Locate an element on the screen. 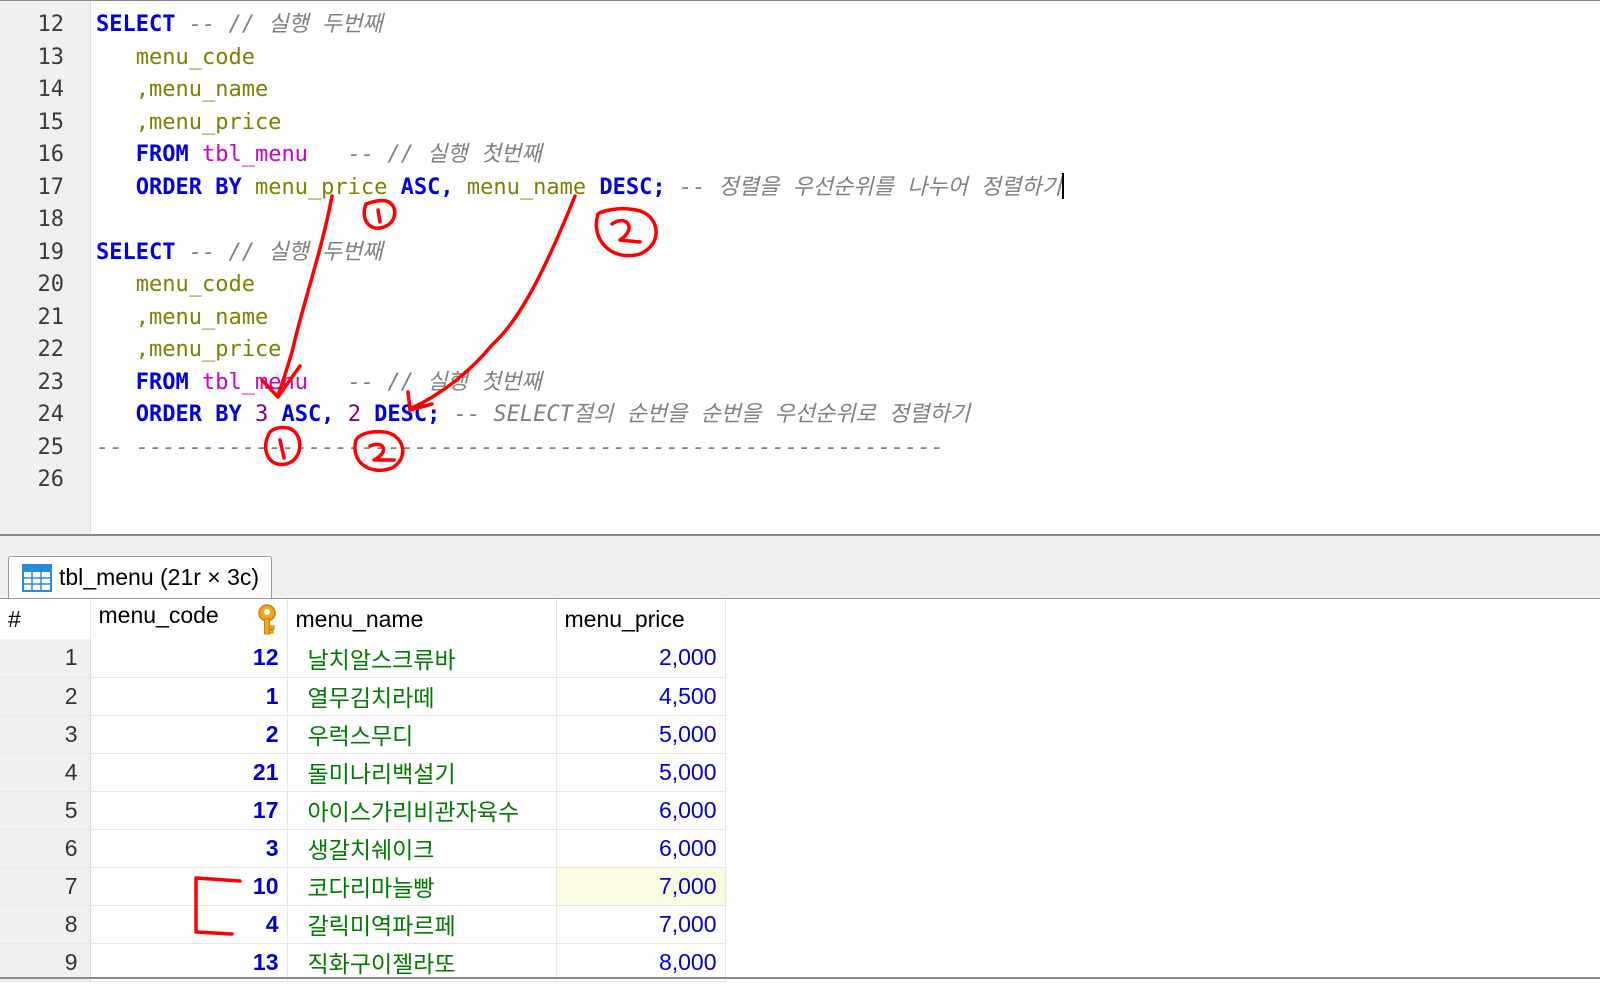 The image size is (1600, 1001). table-row: 5 17 아이스가리비관자육수 6,000 is located at coordinates (363, 810).